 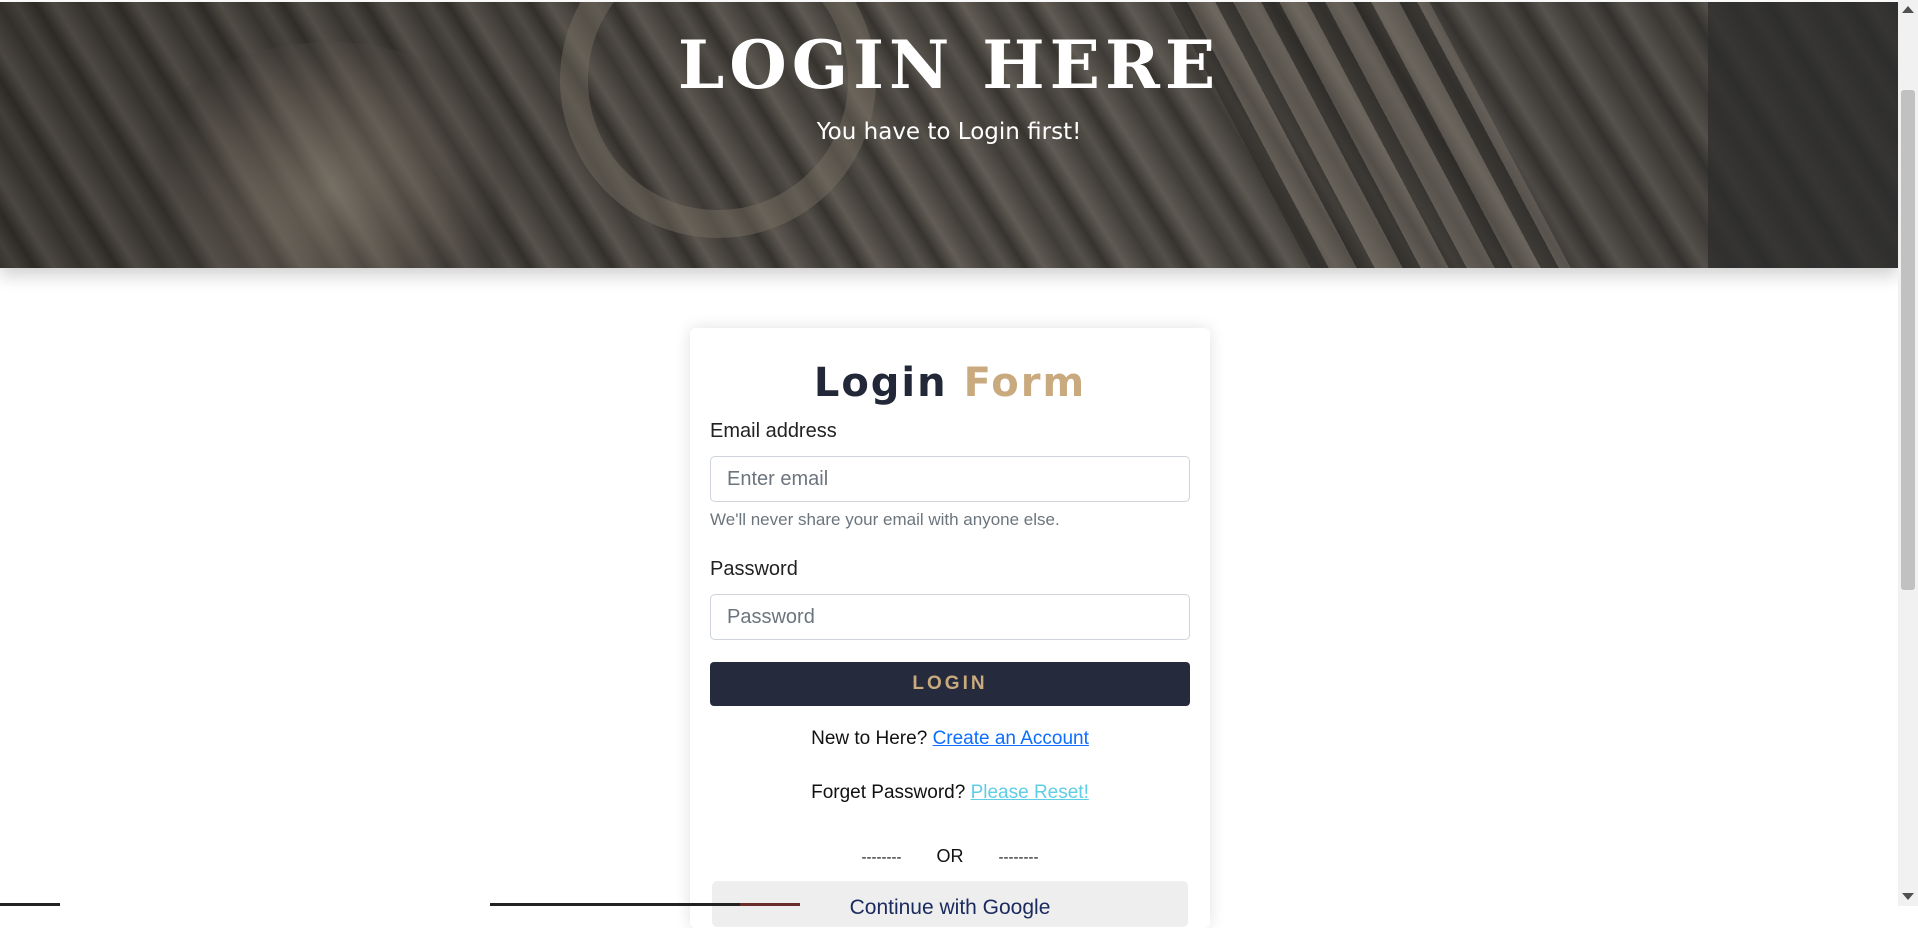 I want to click on register-line: New to Here? Create an Account, so click(x=950, y=739).